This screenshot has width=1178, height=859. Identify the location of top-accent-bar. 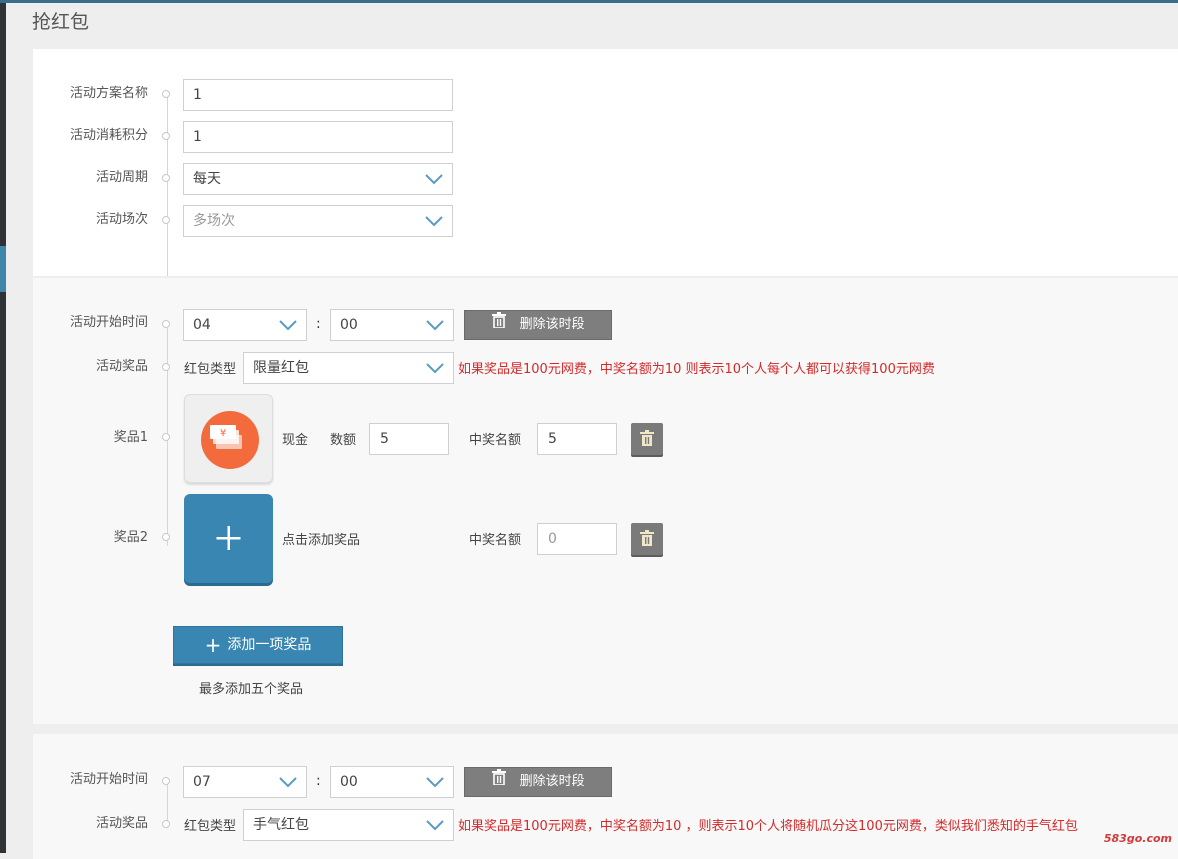
(589, 1).